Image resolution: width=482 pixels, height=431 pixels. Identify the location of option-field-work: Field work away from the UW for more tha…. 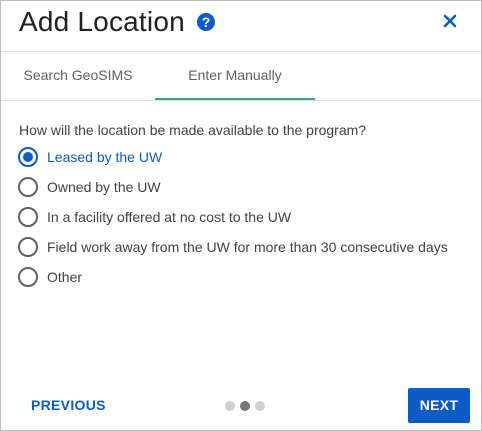
(238, 248).